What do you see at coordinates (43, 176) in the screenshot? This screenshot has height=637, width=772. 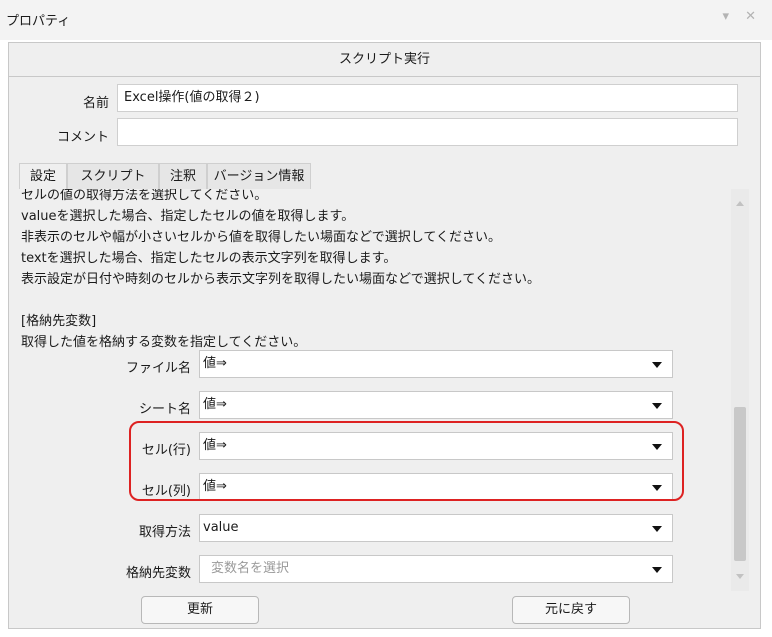 I see `tab-settings: 設定` at bounding box center [43, 176].